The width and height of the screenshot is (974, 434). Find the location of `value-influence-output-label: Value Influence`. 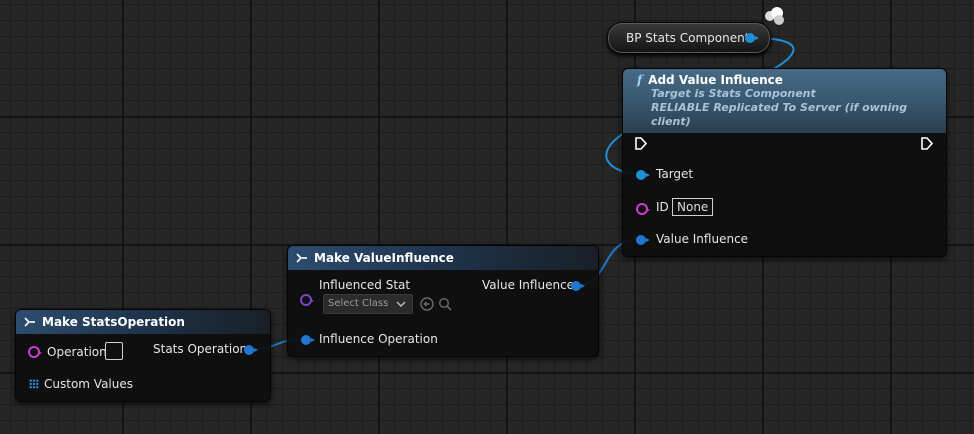

value-influence-output-label: Value Influence is located at coordinates (528, 285).